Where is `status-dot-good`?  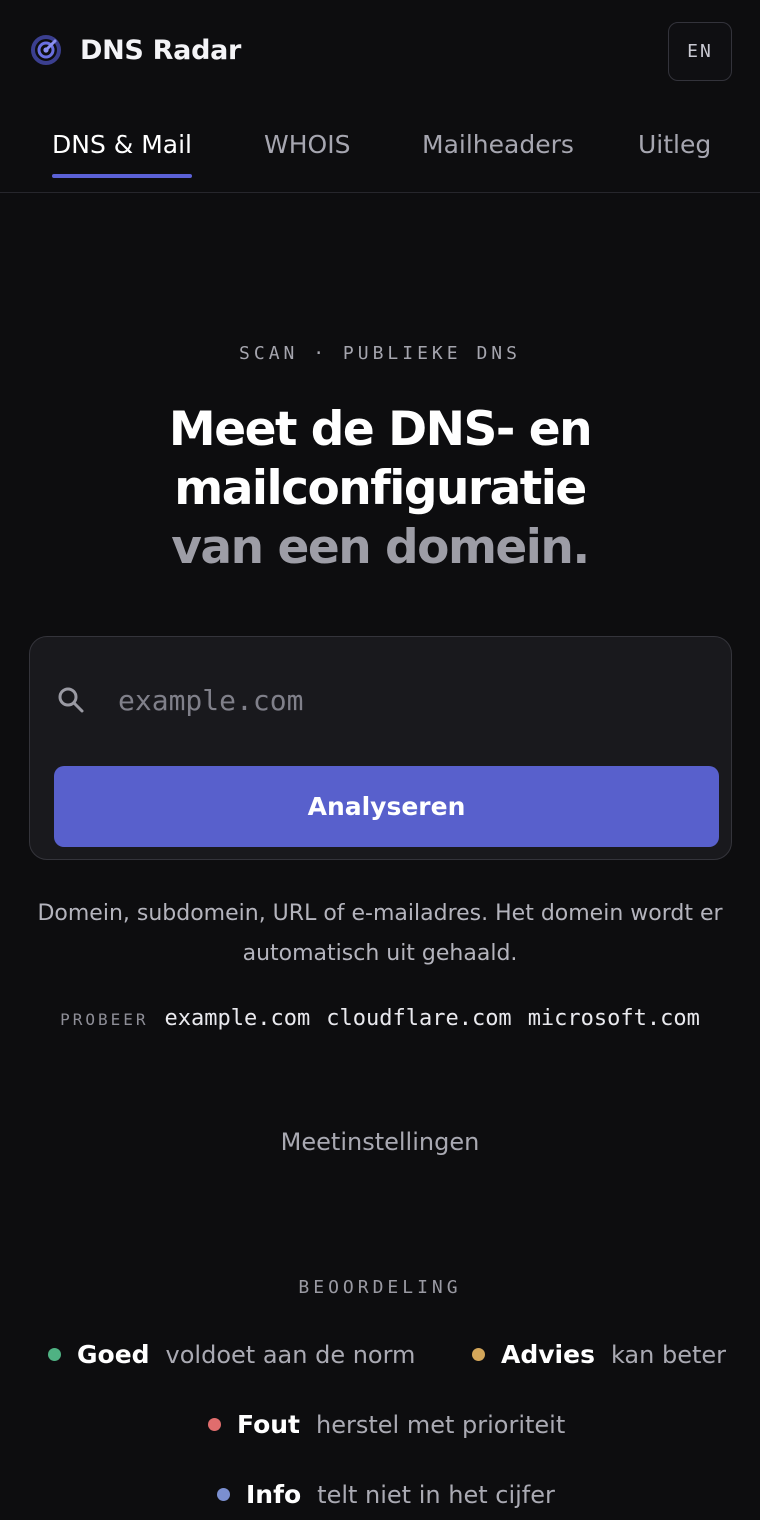 status-dot-good is located at coordinates (54, 1354).